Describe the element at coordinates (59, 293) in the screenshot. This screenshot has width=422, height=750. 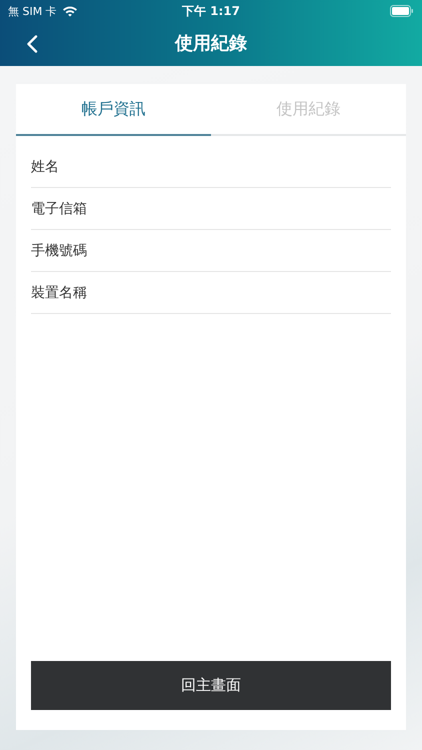
I see `field-label: 裝置名稱` at that location.